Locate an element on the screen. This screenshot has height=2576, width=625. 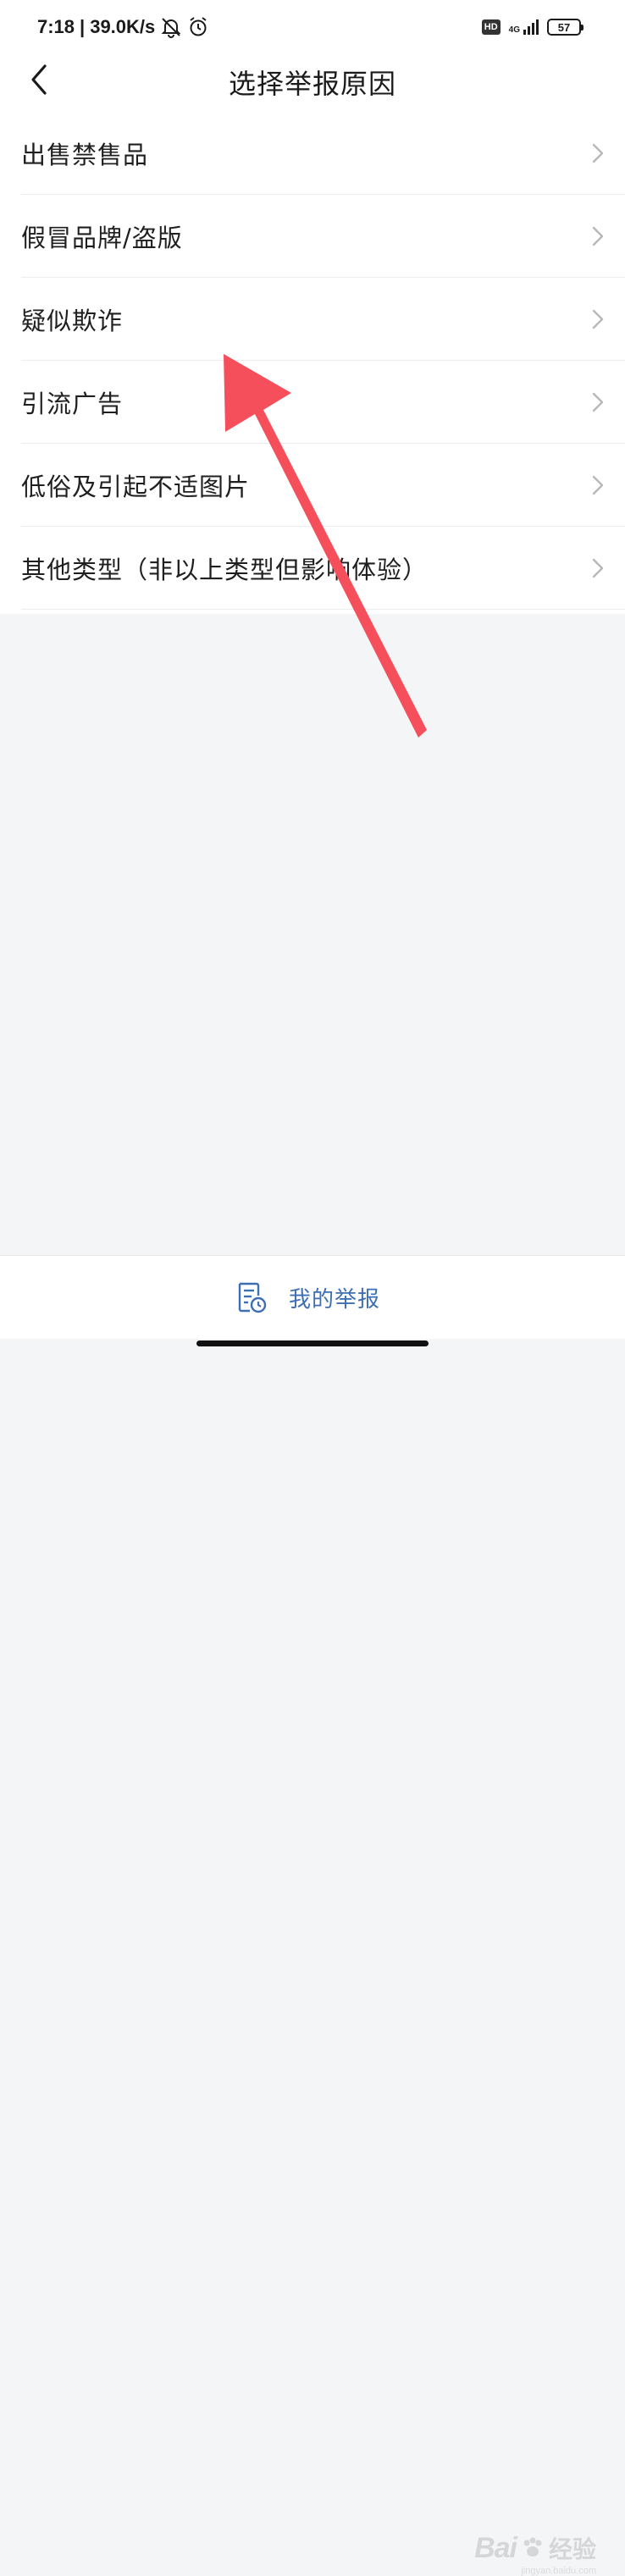
alarm-clock-icon is located at coordinates (198, 26).